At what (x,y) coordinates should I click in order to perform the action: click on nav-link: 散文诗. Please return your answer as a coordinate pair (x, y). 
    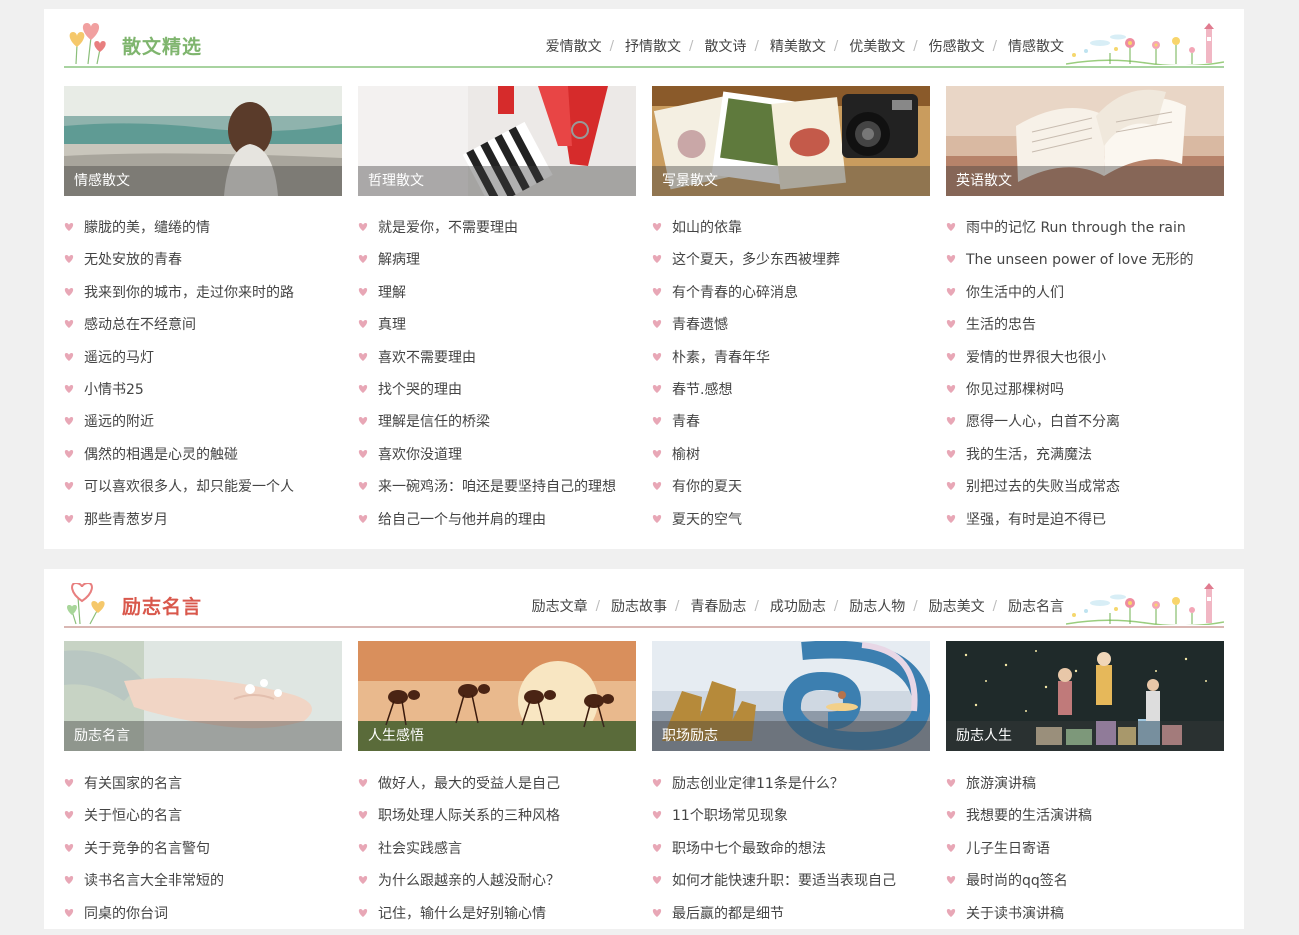
    Looking at the image, I should click on (725, 46).